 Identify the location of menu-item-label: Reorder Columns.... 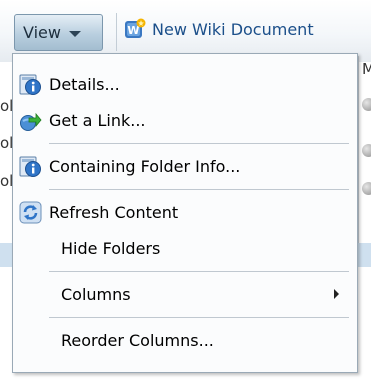
(137, 340).